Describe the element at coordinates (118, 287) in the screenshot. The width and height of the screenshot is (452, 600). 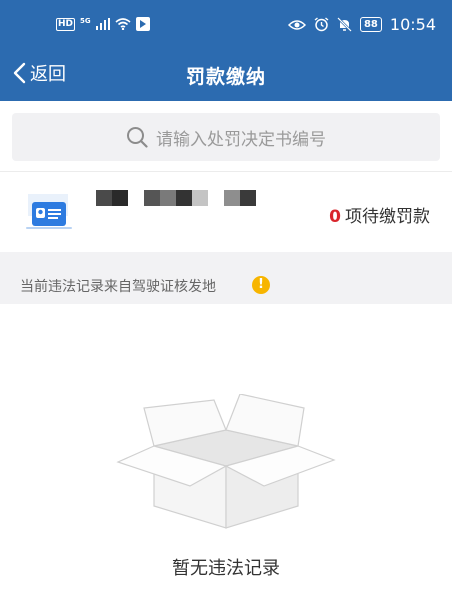
I see `notice-text: 当前违法记录来自驾驶证核发地` at that location.